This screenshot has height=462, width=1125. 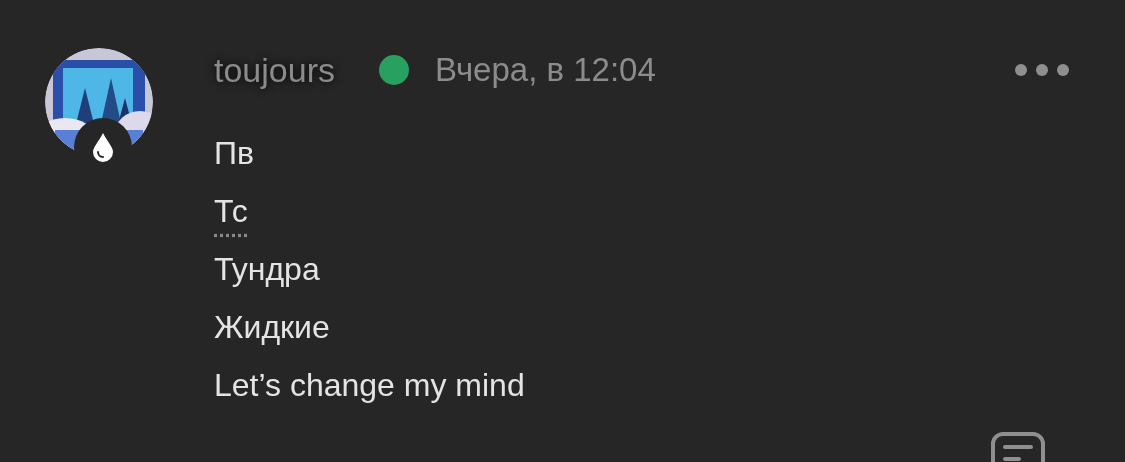 What do you see at coordinates (369, 385) in the screenshot?
I see `message-line: Let’s change my mind` at bounding box center [369, 385].